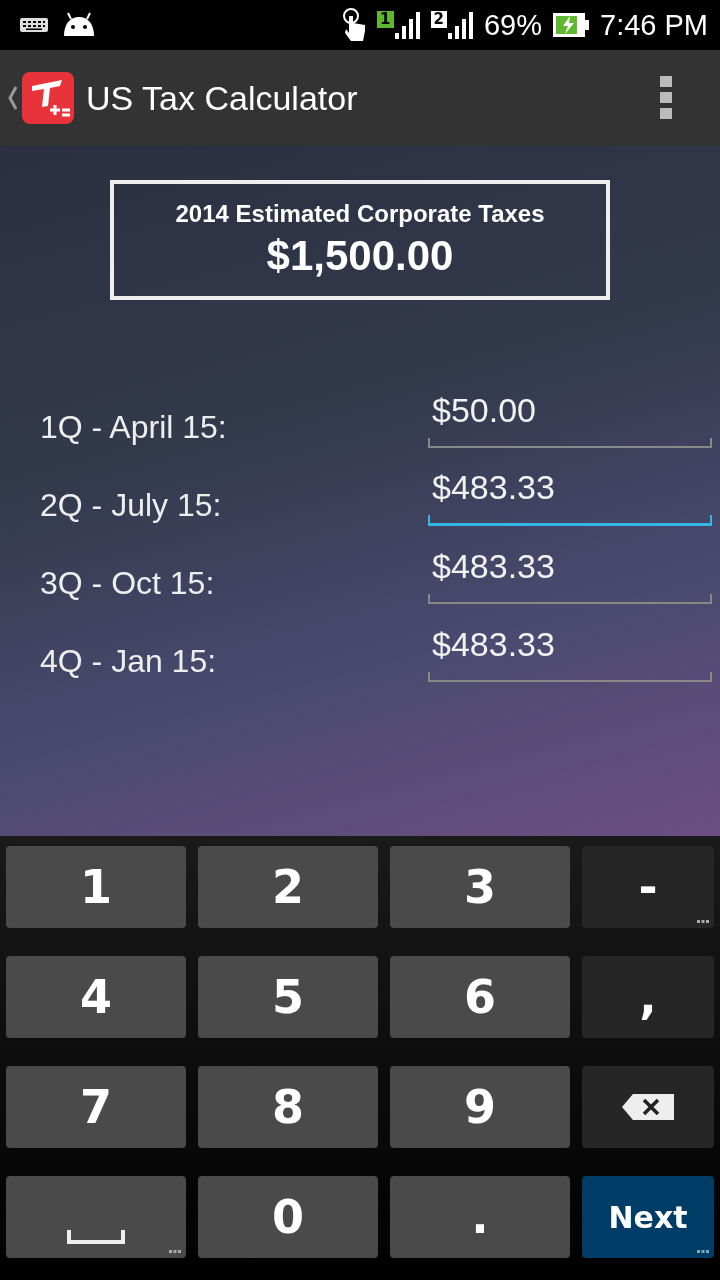 The image size is (720, 1280). What do you see at coordinates (360, 256) in the screenshot?
I see `summary-amount: $1,500.00` at bounding box center [360, 256].